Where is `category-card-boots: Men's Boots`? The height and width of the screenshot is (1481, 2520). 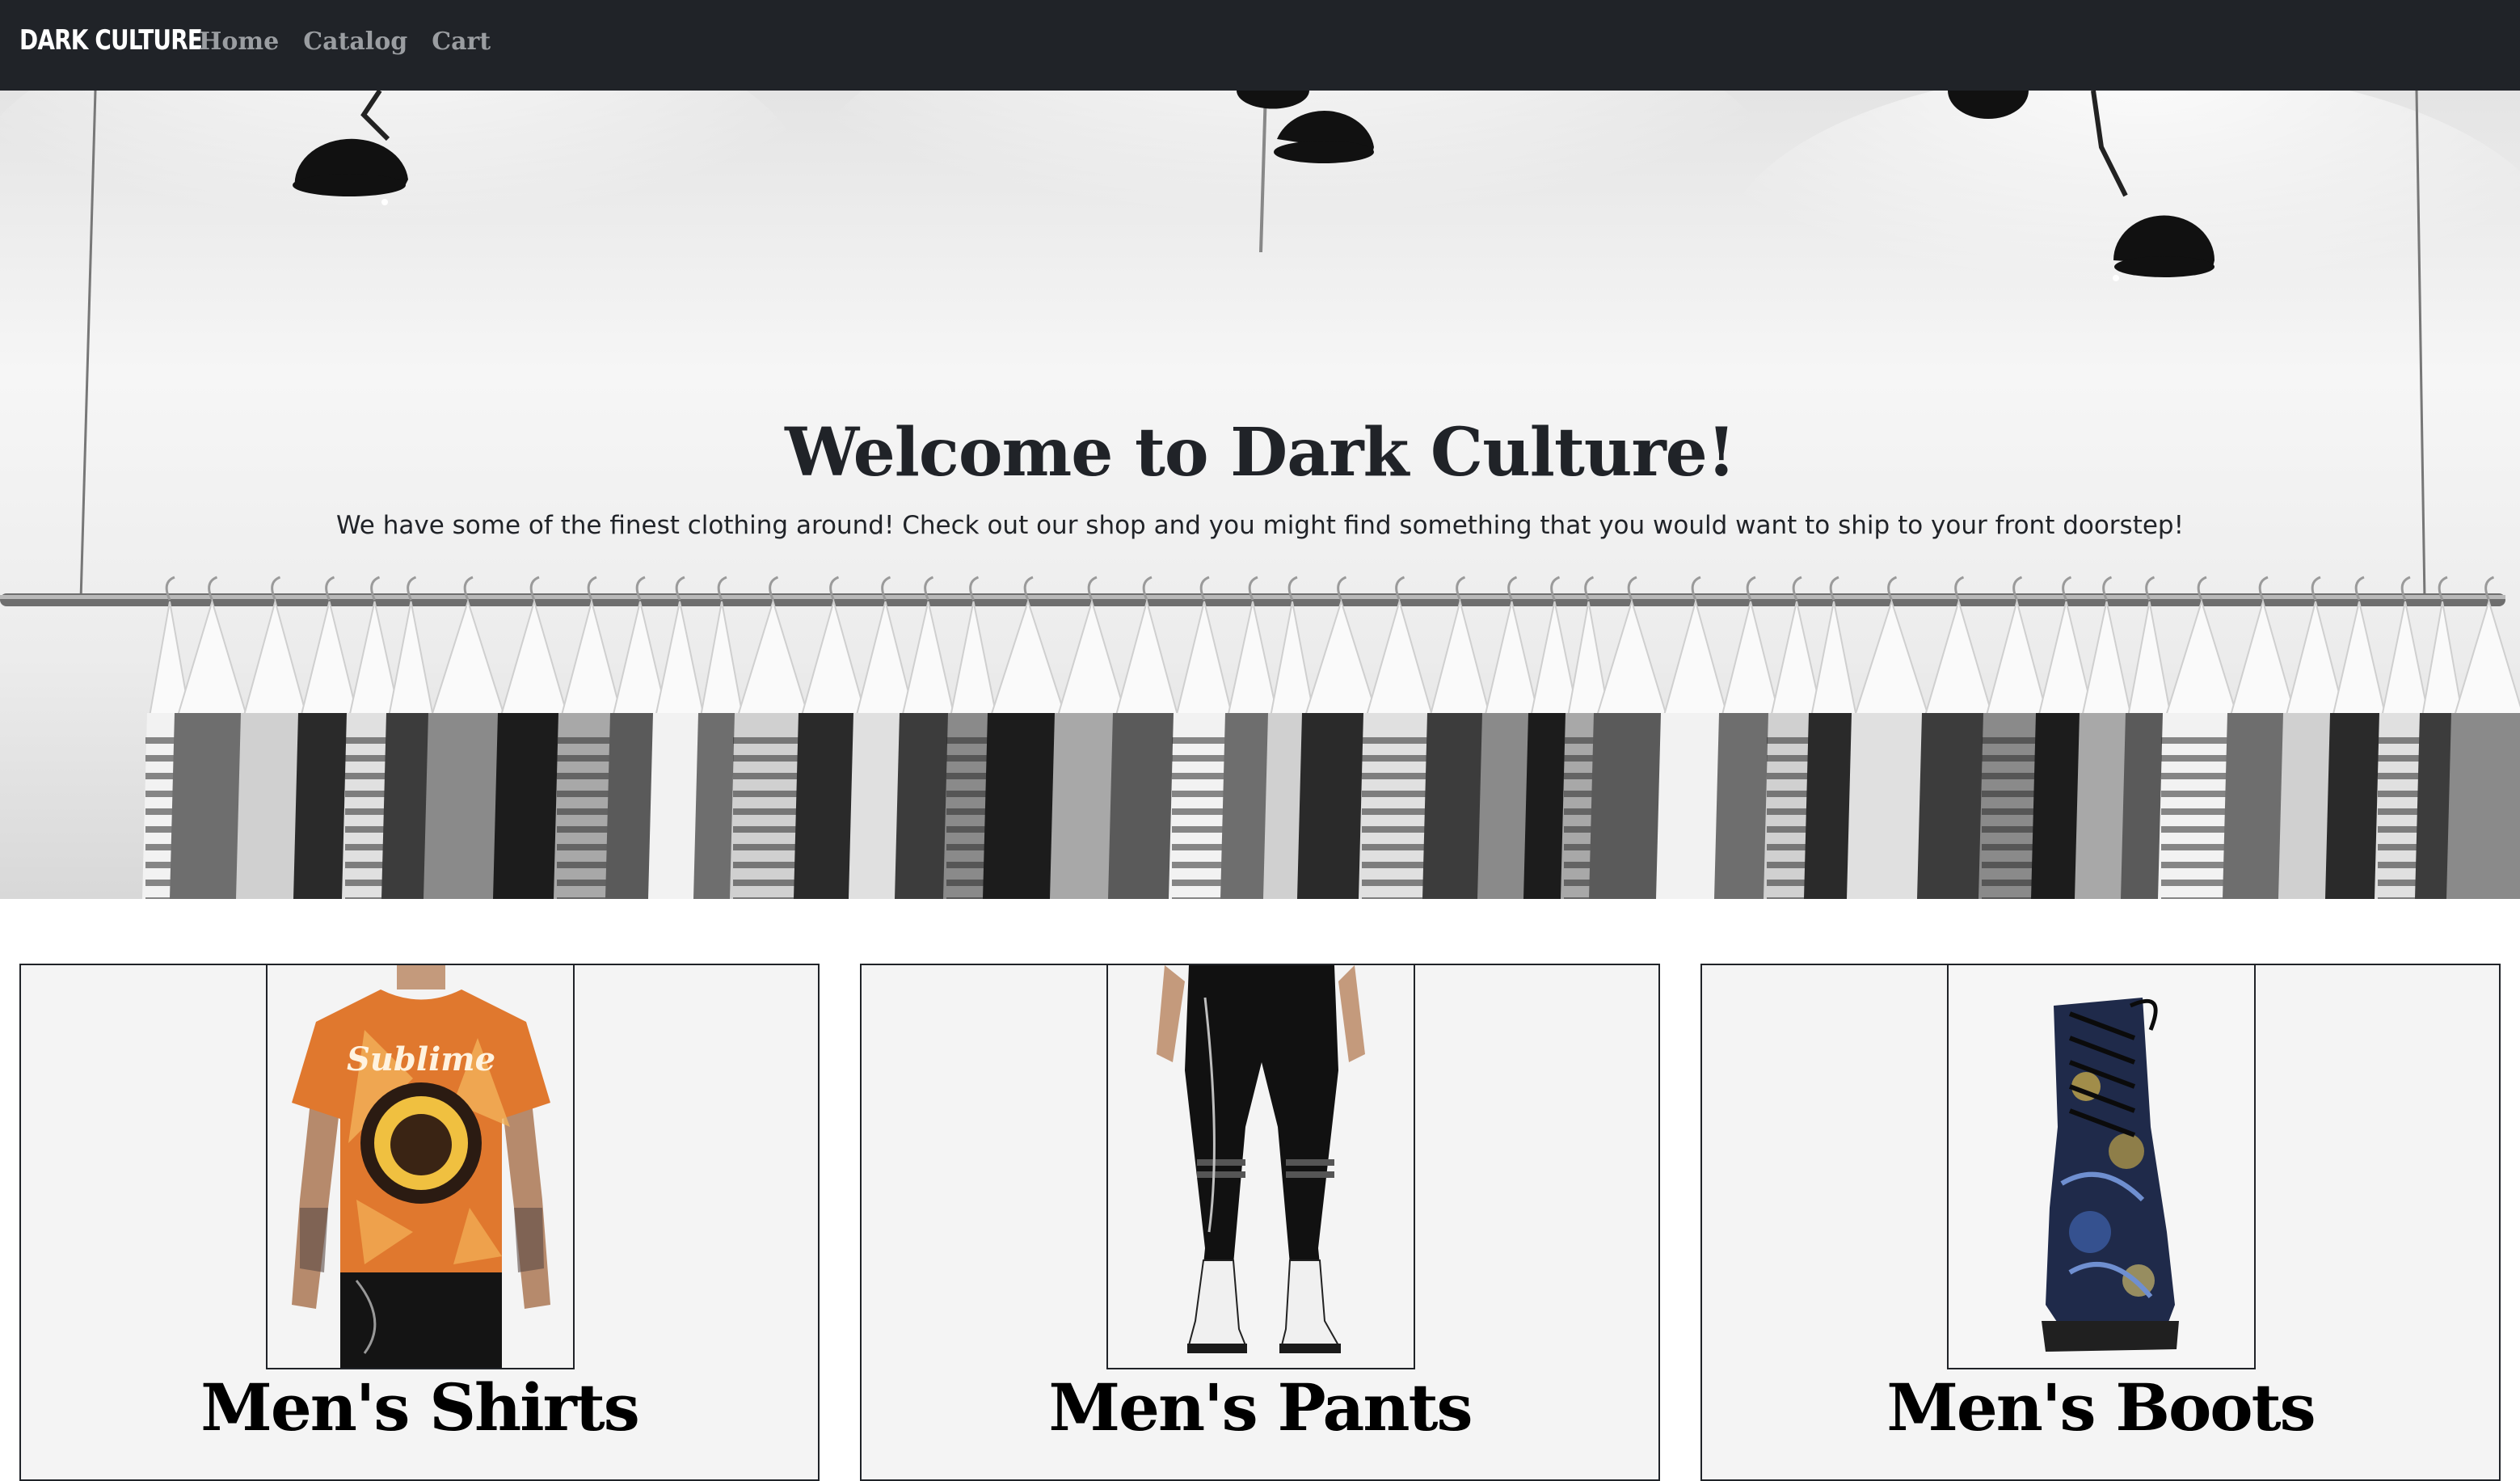
category-card-boots: Men's Boots is located at coordinates (2100, 1222).